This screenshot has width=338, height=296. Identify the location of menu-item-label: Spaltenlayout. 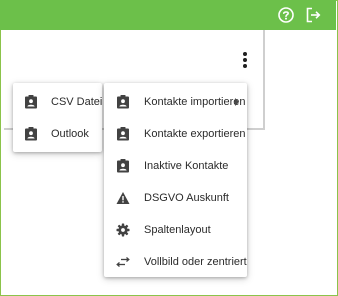
(177, 230).